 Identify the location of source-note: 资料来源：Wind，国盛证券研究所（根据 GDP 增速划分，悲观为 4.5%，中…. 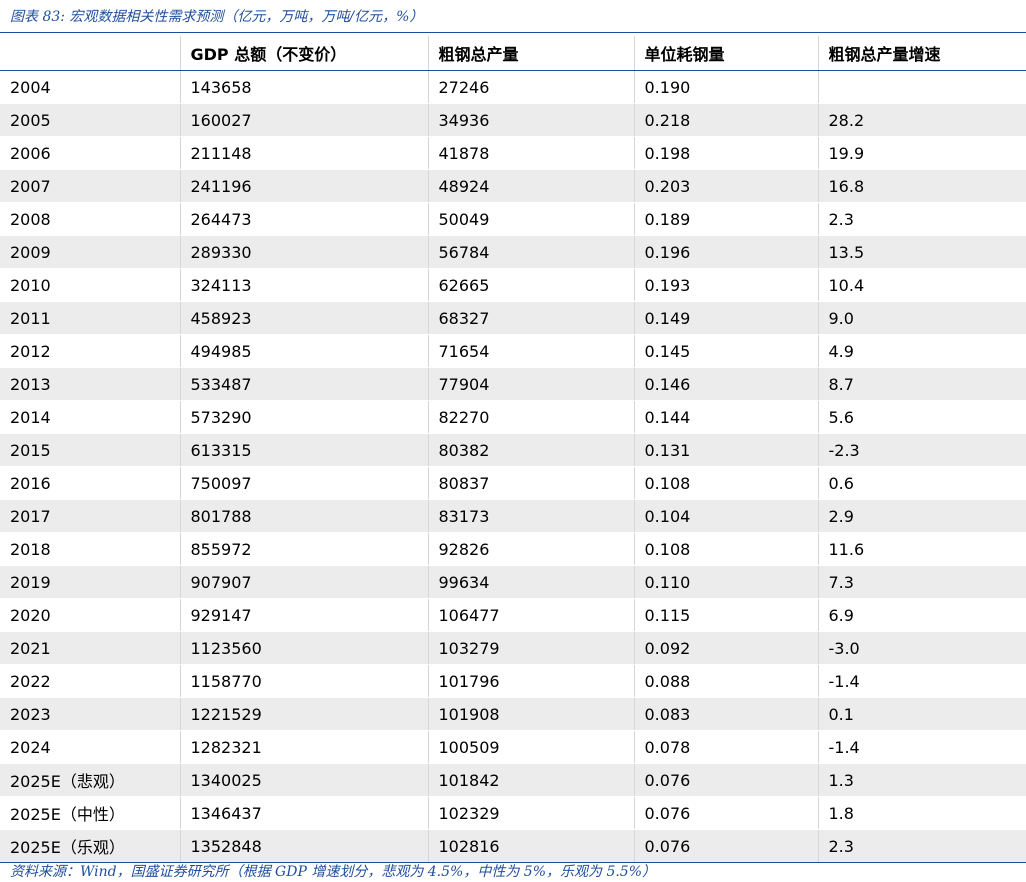
(333, 872).